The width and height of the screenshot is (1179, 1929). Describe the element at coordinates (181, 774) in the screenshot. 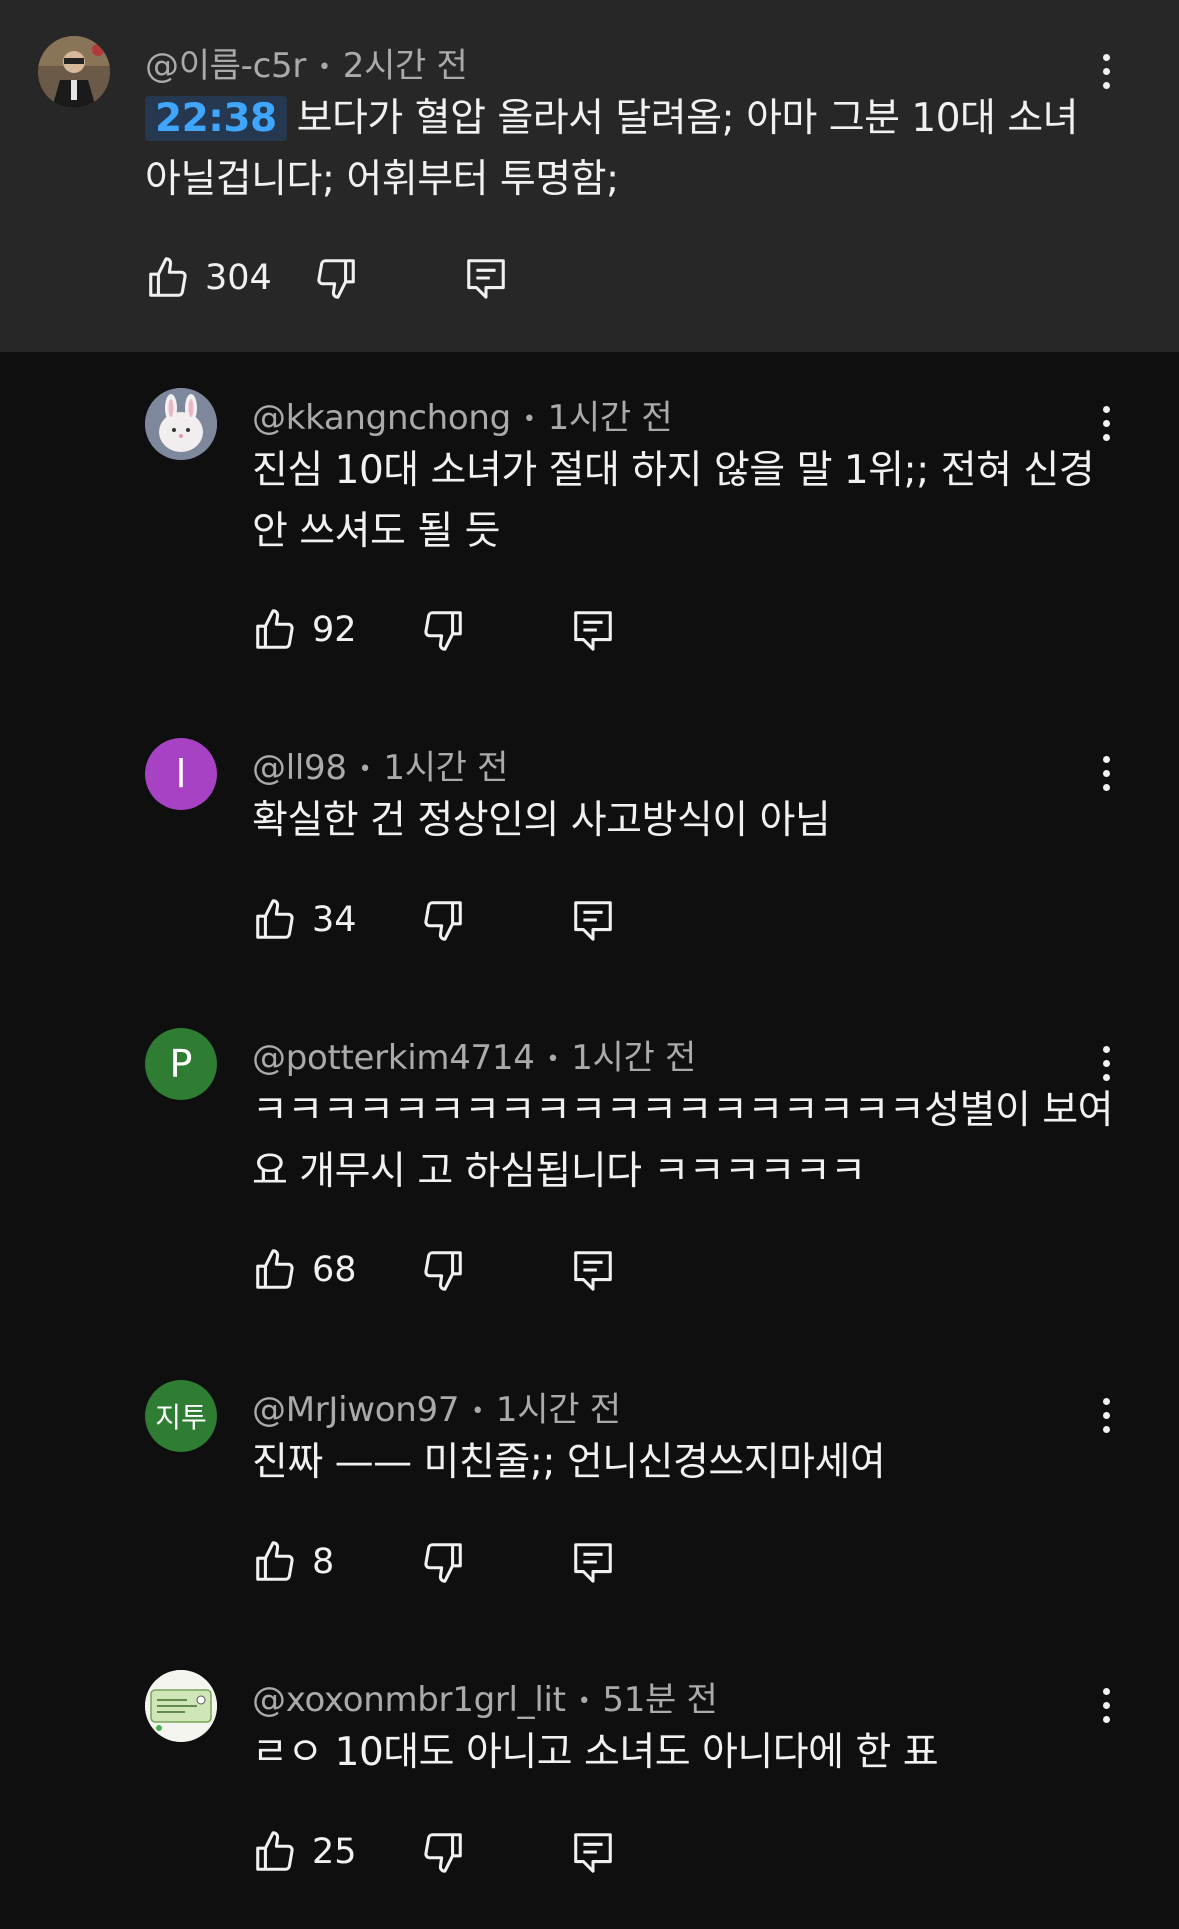

I see `avatar: l` at that location.